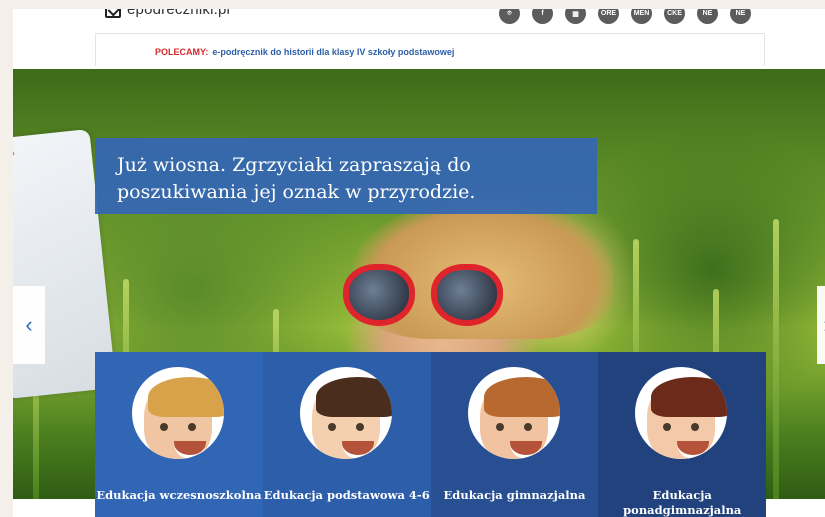  I want to click on slider-prev-button: ‹, so click(29, 325).